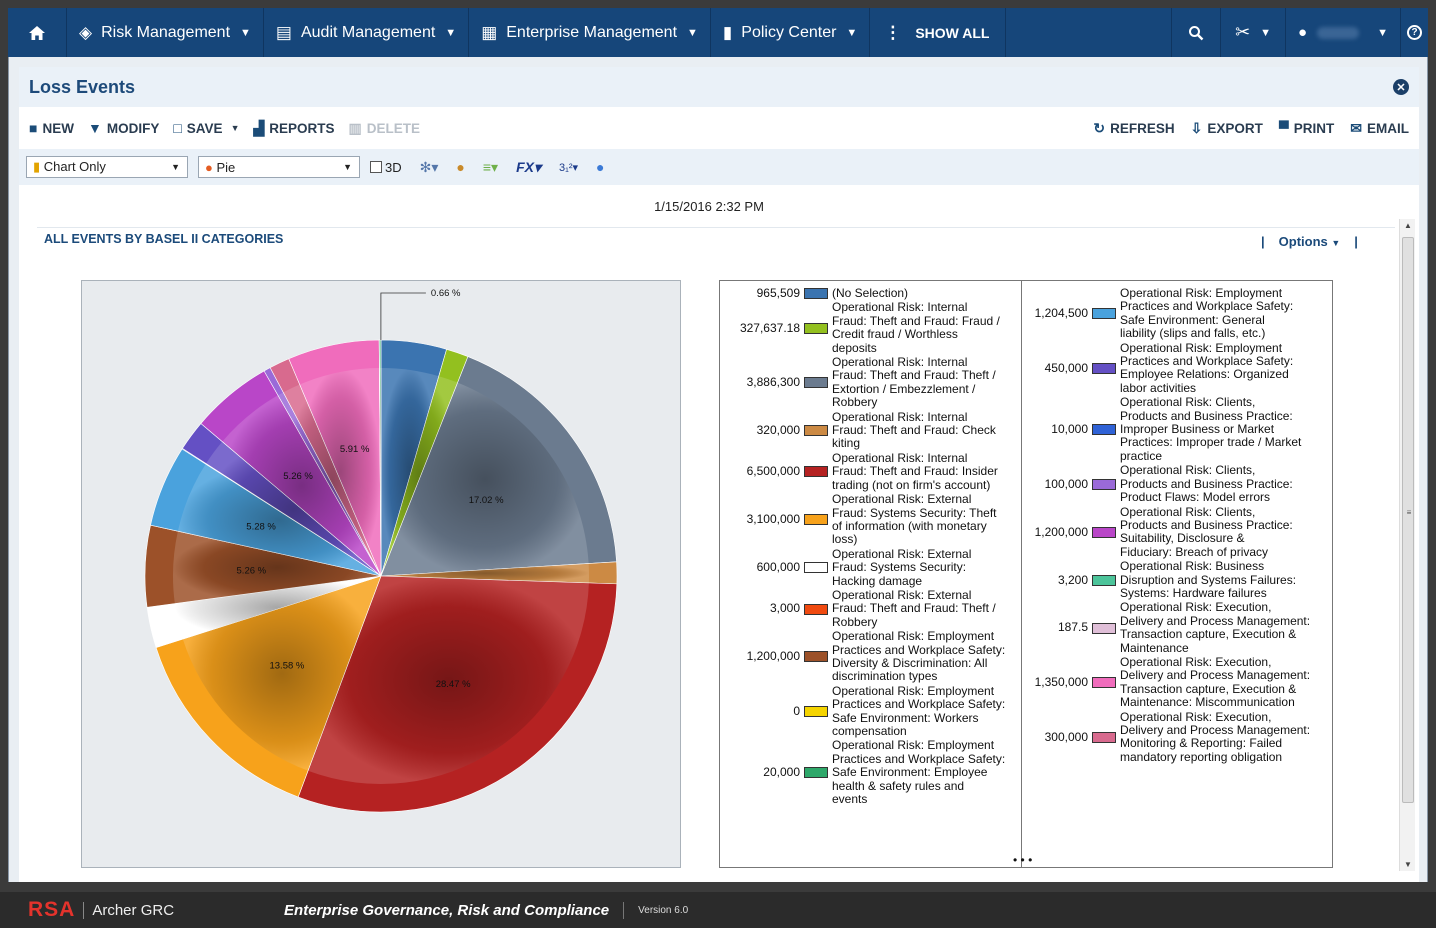 The image size is (1436, 928). Describe the element at coordinates (1254, 32) in the screenshot. I see `tools-menu-button: ✂ ▼` at that location.